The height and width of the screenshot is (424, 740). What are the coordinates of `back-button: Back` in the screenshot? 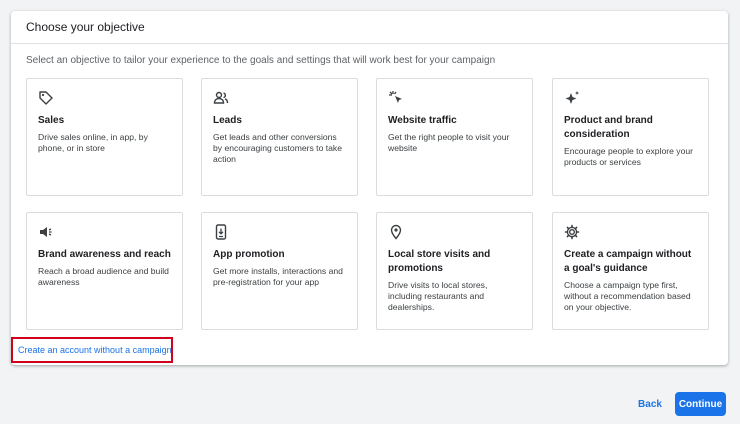 It's located at (650, 404).